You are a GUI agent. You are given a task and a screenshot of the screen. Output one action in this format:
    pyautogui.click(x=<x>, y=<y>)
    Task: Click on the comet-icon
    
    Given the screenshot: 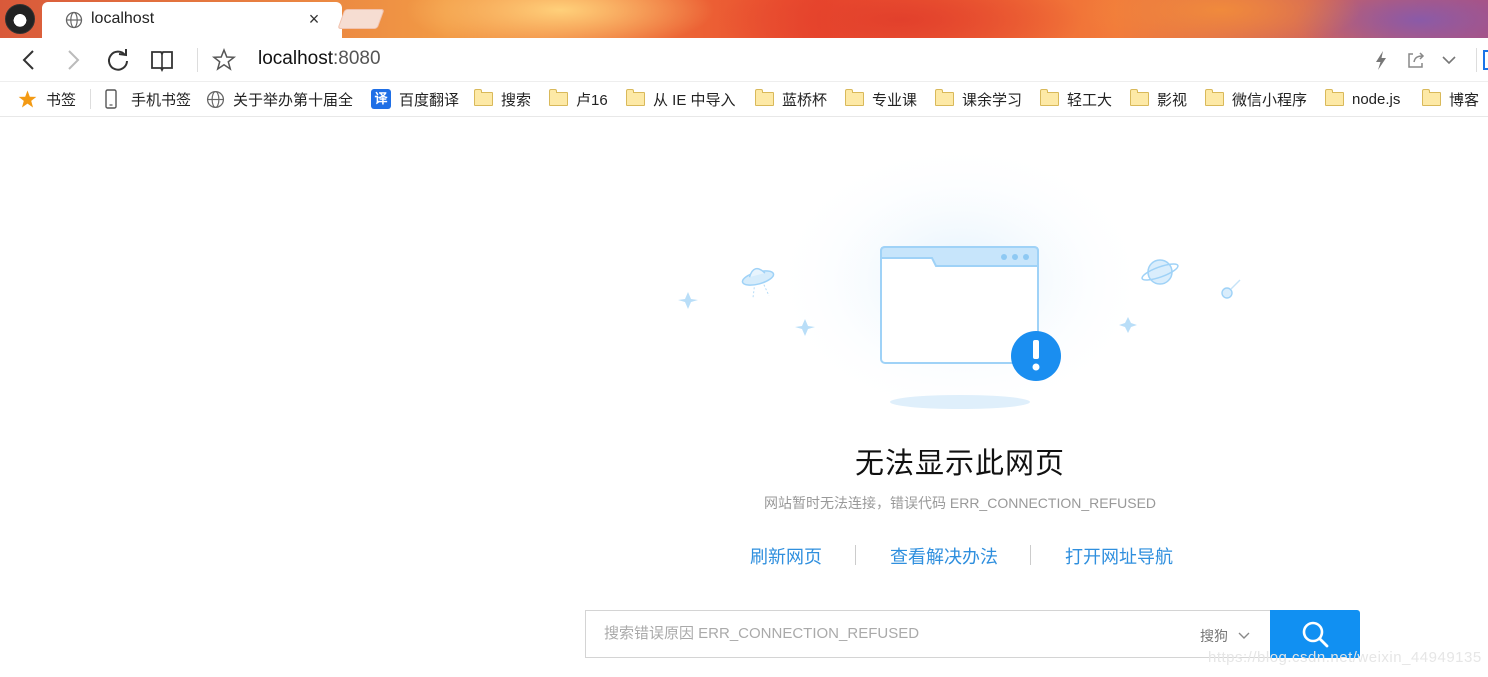 What is the action you would take?
    pyautogui.click(x=1231, y=289)
    